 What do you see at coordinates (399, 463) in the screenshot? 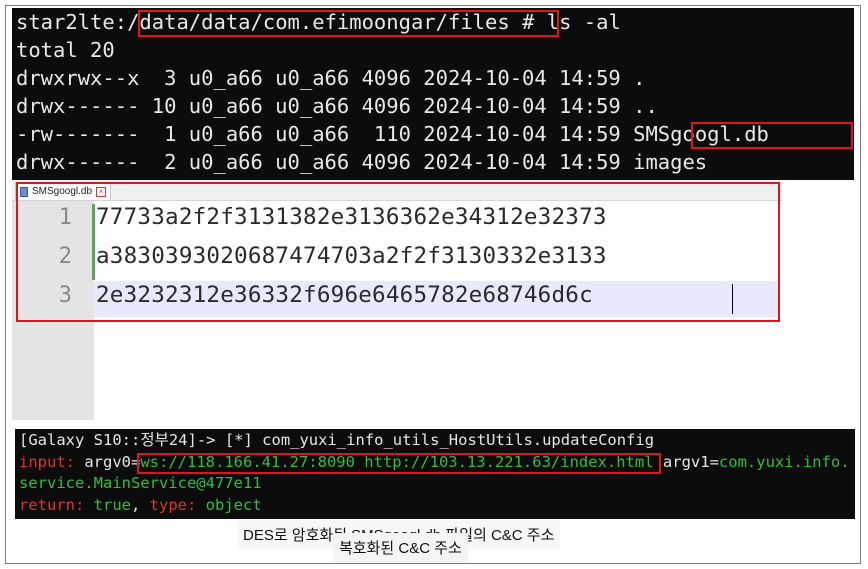
I see `highlight-cnc-box` at bounding box center [399, 463].